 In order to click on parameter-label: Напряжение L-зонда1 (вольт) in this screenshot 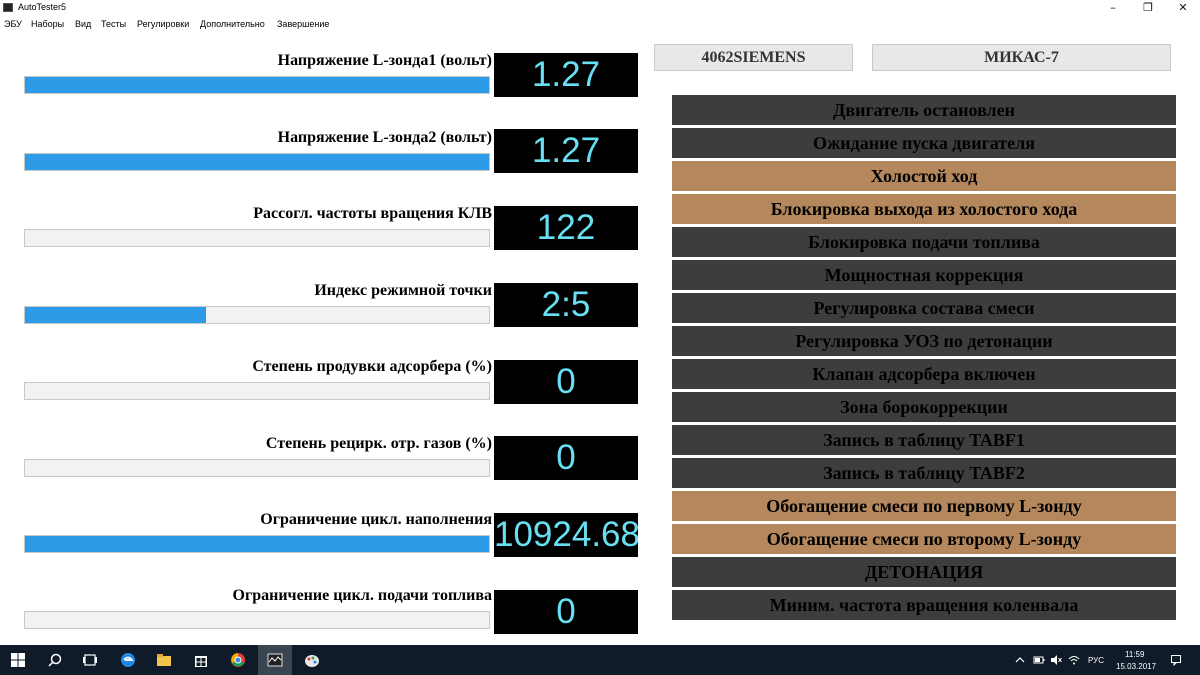, I will do `click(384, 60)`.